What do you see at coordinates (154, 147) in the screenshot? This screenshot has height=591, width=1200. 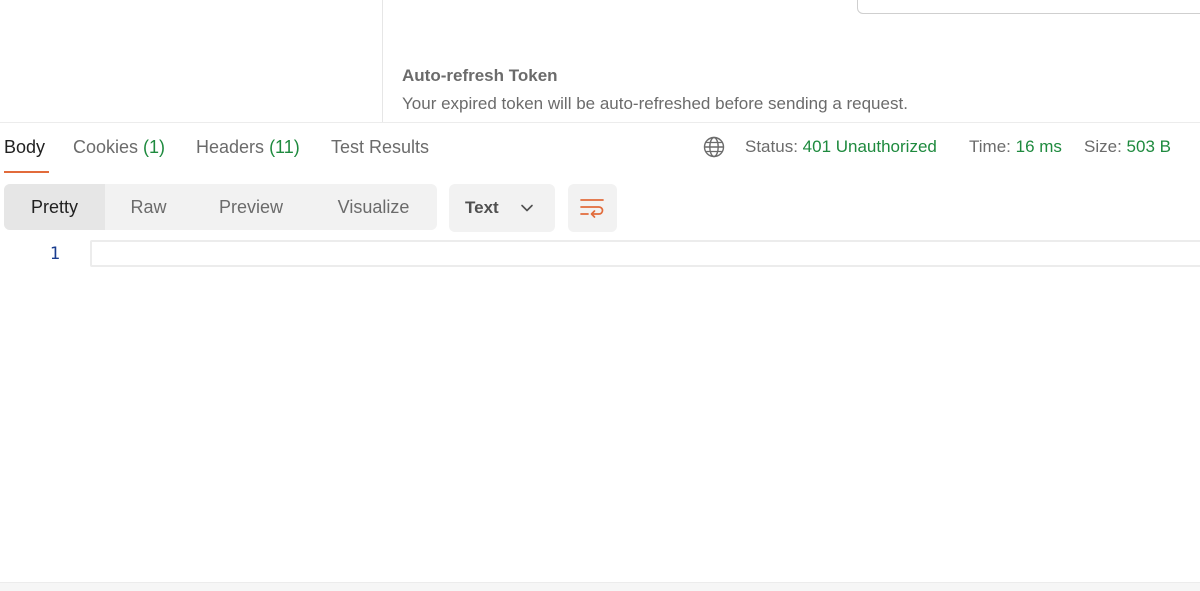 I see `tab-cookies-count: (1)` at bounding box center [154, 147].